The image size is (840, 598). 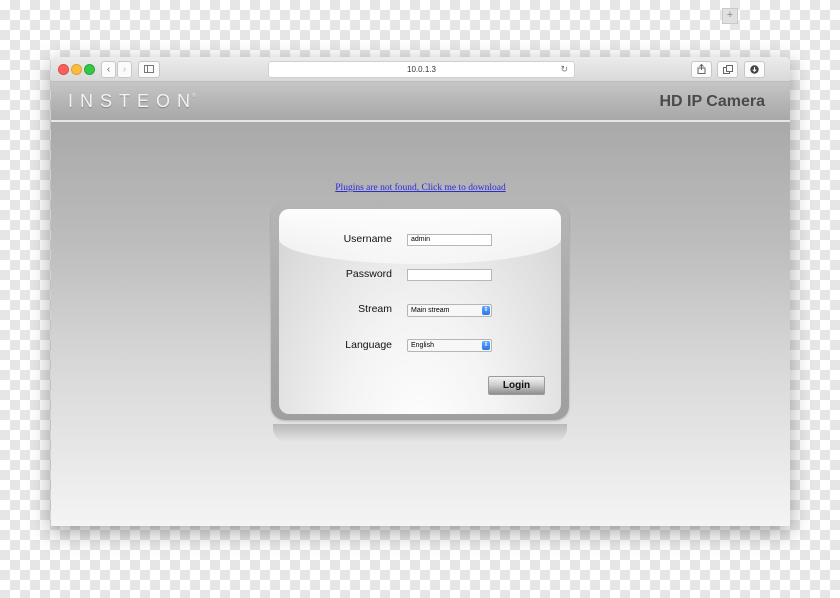 What do you see at coordinates (89, 69) in the screenshot?
I see `zoom-window-button` at bounding box center [89, 69].